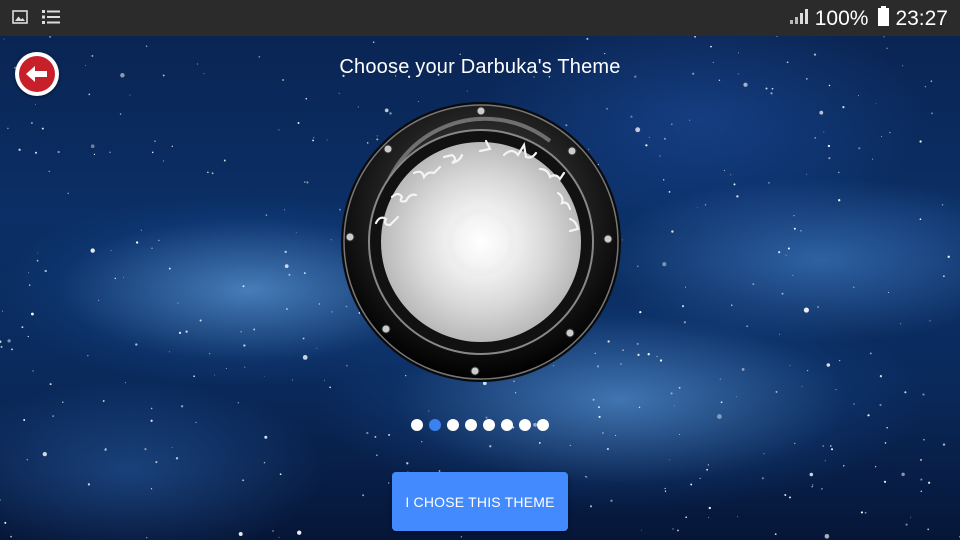 The image size is (960, 540). What do you see at coordinates (884, 19) in the screenshot?
I see `battery-icon` at bounding box center [884, 19].